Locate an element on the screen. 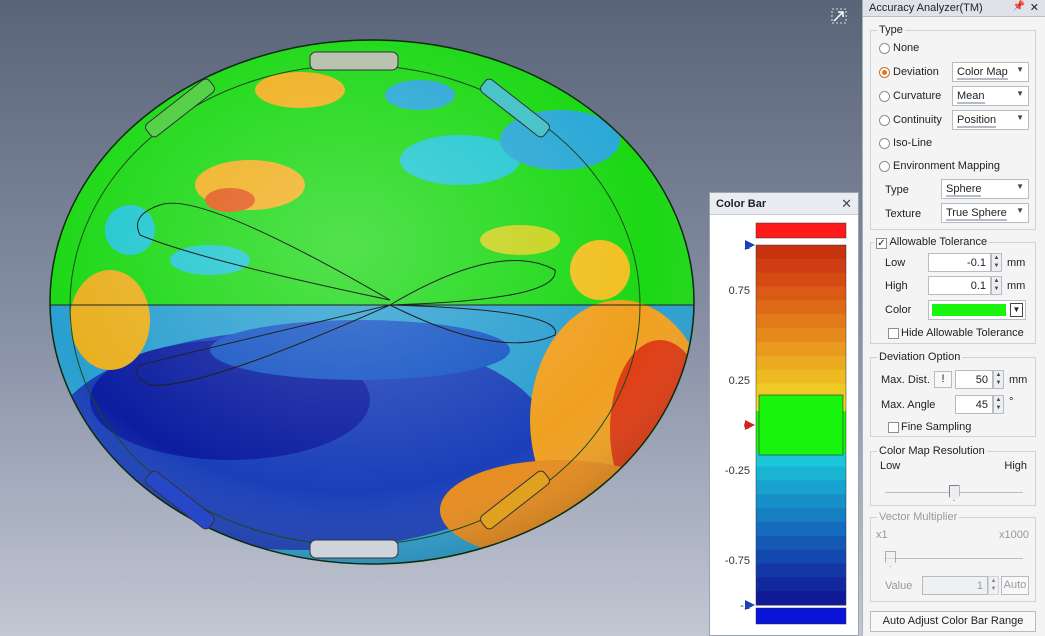 The height and width of the screenshot is (636, 1045). resolution-slider-thumb is located at coordinates (954, 493).